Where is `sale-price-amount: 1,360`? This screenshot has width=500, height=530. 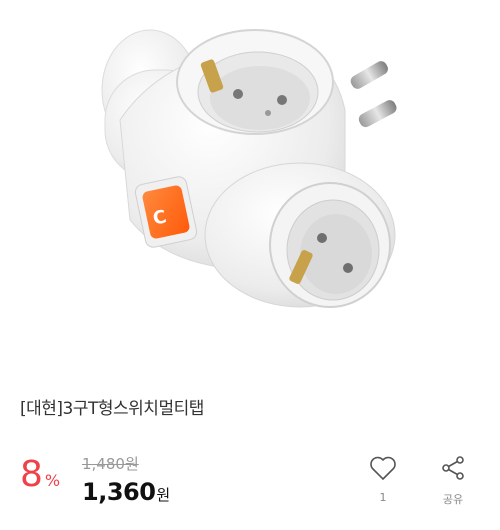 sale-price-amount: 1,360 is located at coordinates (119, 492).